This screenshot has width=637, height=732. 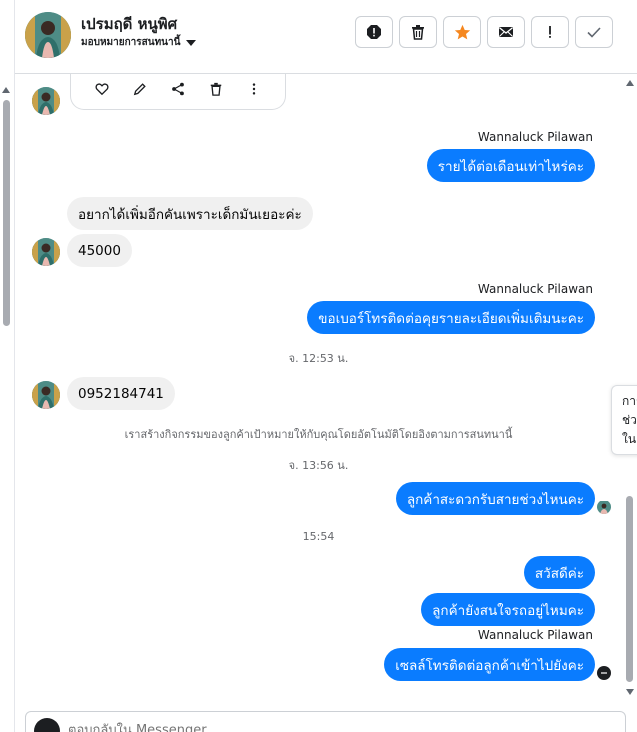 I want to click on side-info-card: การ ช่ว ใน, so click(x=624, y=420).